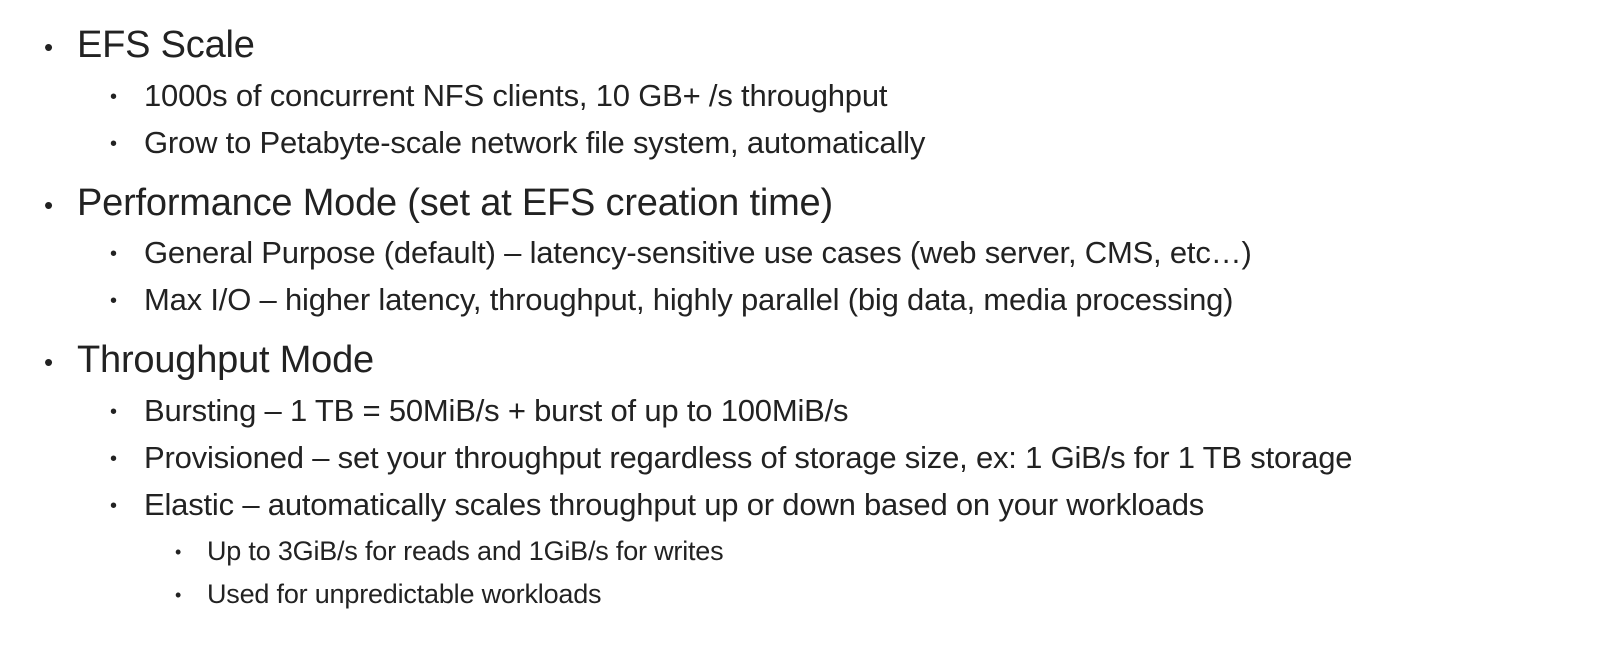  What do you see at coordinates (166, 45) in the screenshot?
I see `heading-text: EFS Scale` at bounding box center [166, 45].